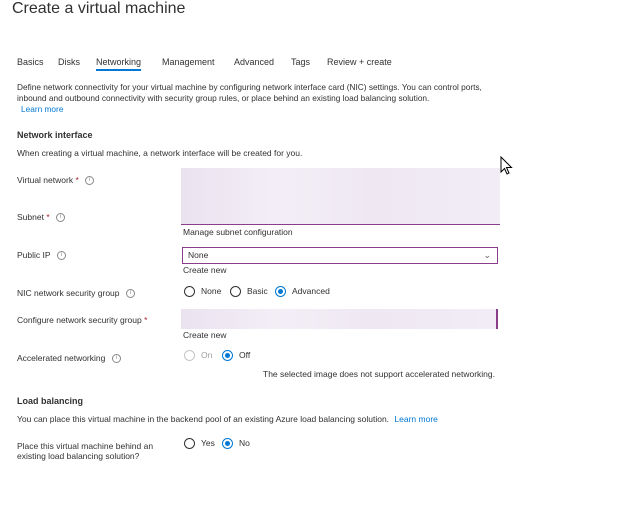 This screenshot has height=519, width=624. I want to click on accelerated-networking-label-text: Accelerated networking, so click(61, 358).